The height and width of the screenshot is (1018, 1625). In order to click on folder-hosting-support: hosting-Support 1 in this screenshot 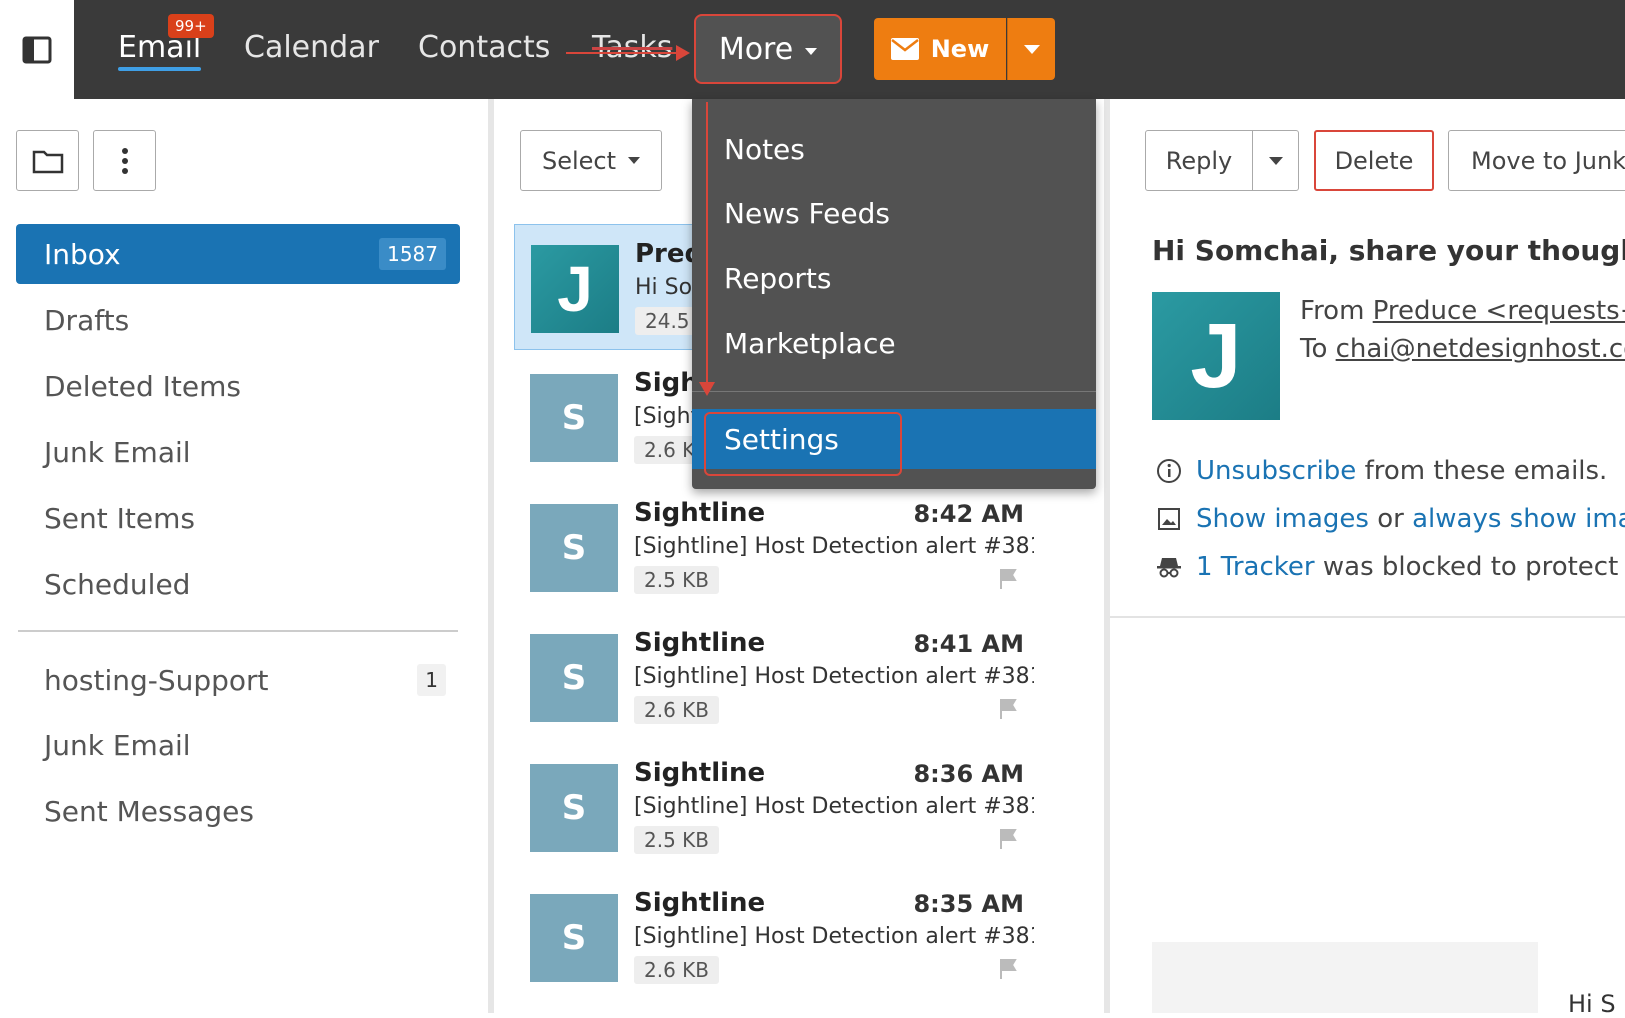, I will do `click(238, 680)`.